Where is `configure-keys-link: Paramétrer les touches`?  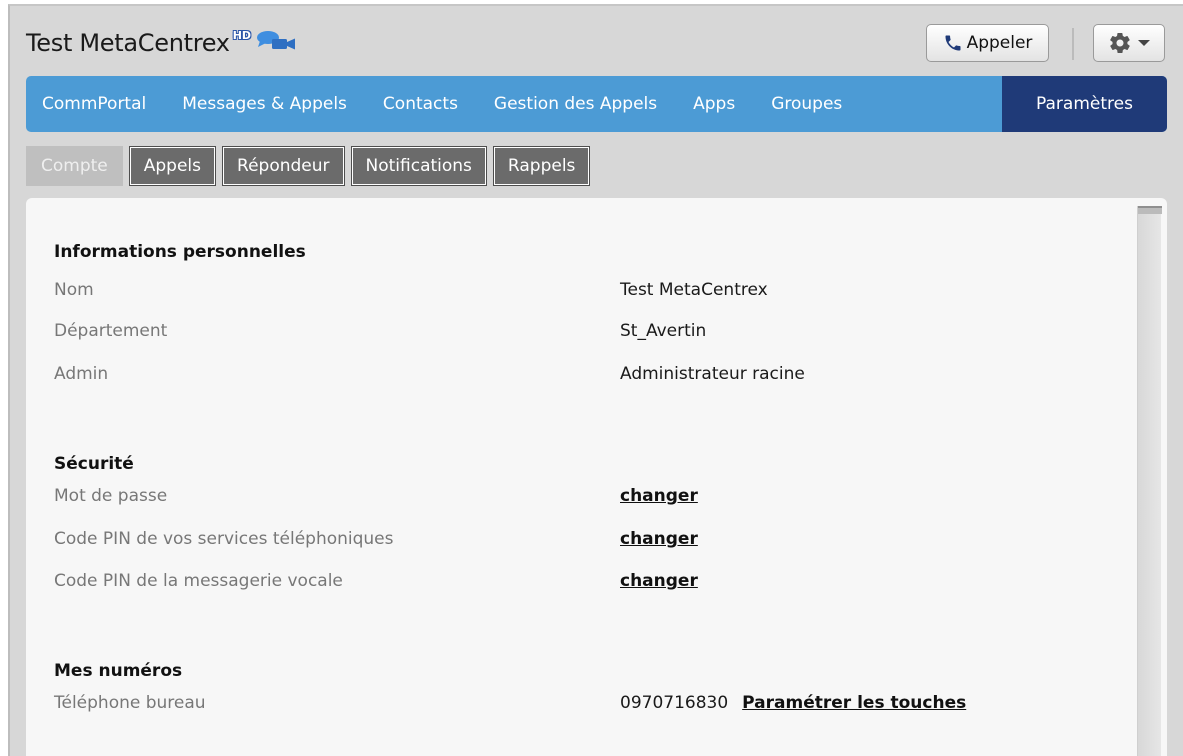
configure-keys-link: Paramétrer les touches is located at coordinates (854, 703).